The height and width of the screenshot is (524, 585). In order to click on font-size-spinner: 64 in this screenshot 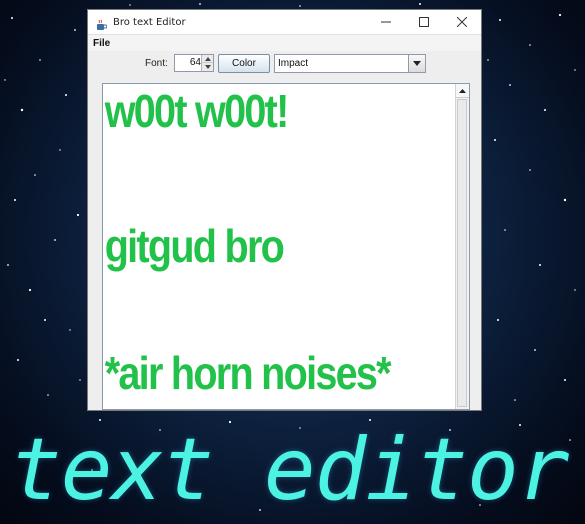, I will do `click(194, 63)`.